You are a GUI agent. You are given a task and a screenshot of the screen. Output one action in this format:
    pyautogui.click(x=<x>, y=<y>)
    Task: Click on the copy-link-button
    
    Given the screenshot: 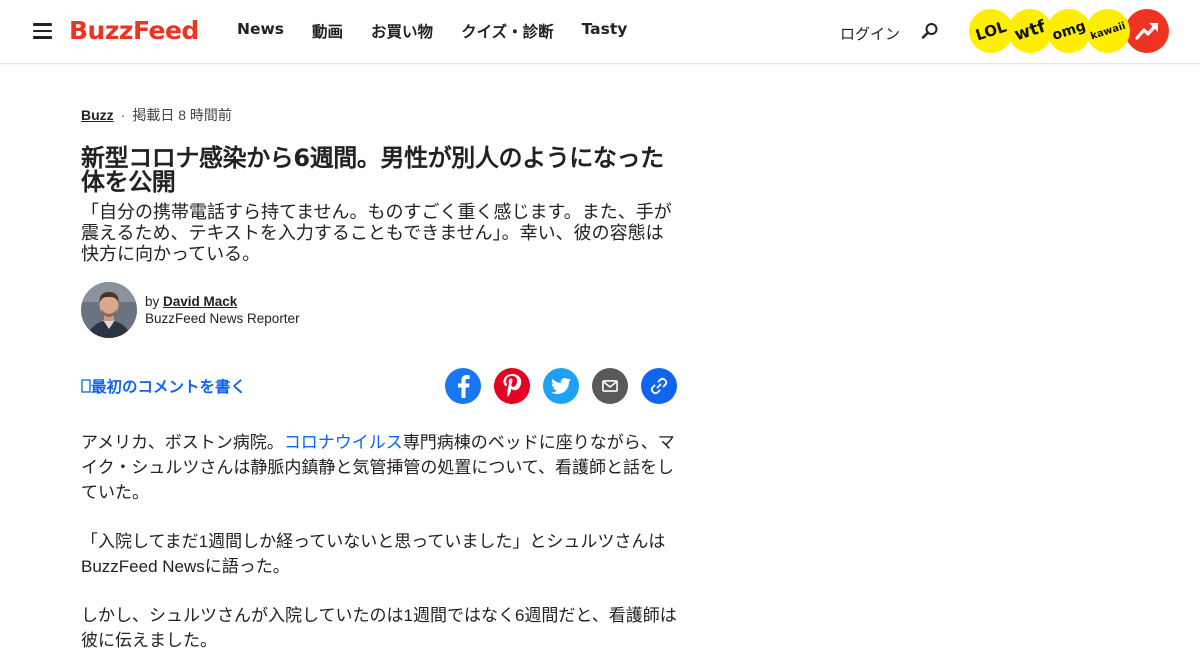 What is the action you would take?
    pyautogui.click(x=659, y=386)
    